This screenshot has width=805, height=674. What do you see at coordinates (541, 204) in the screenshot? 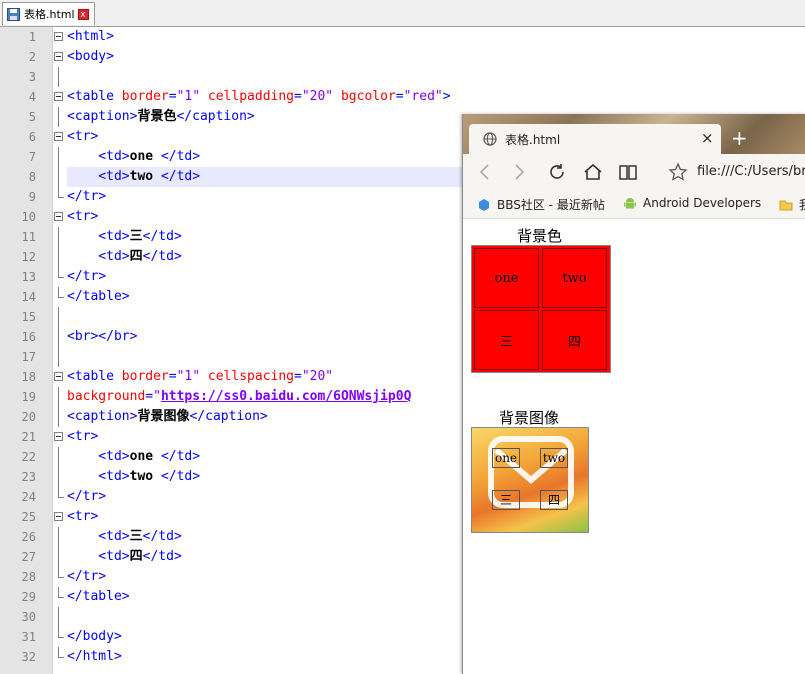
I see `bookmark-bbs: BBS社区 - 最近新帖` at bounding box center [541, 204].